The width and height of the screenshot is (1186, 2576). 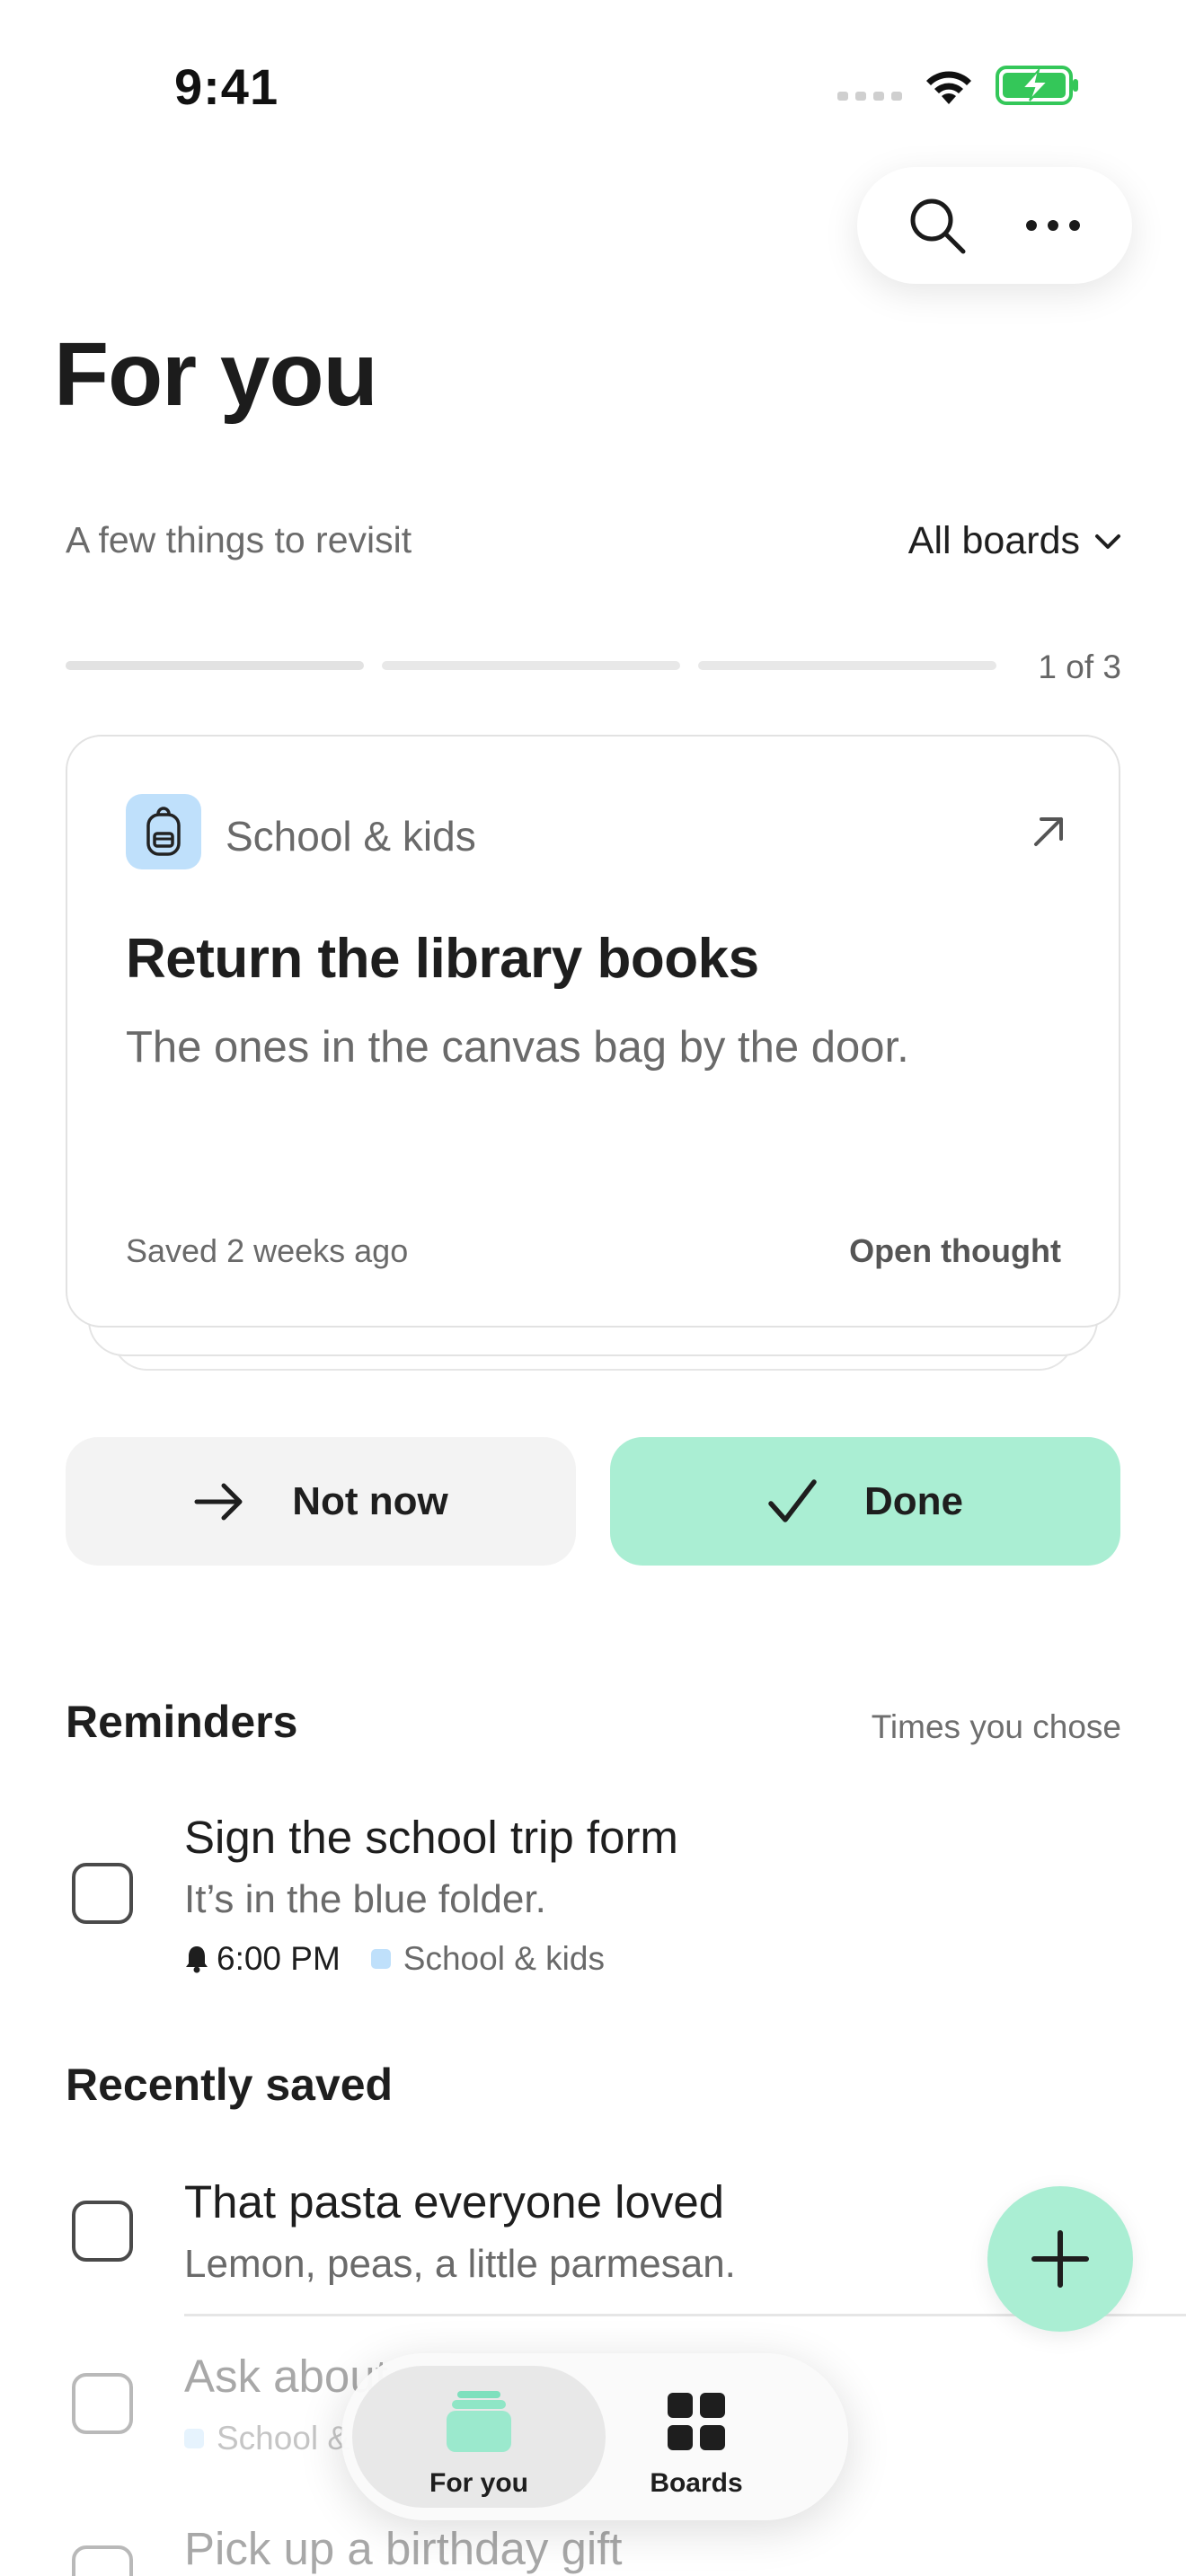 I want to click on bell-icon, so click(x=197, y=1959).